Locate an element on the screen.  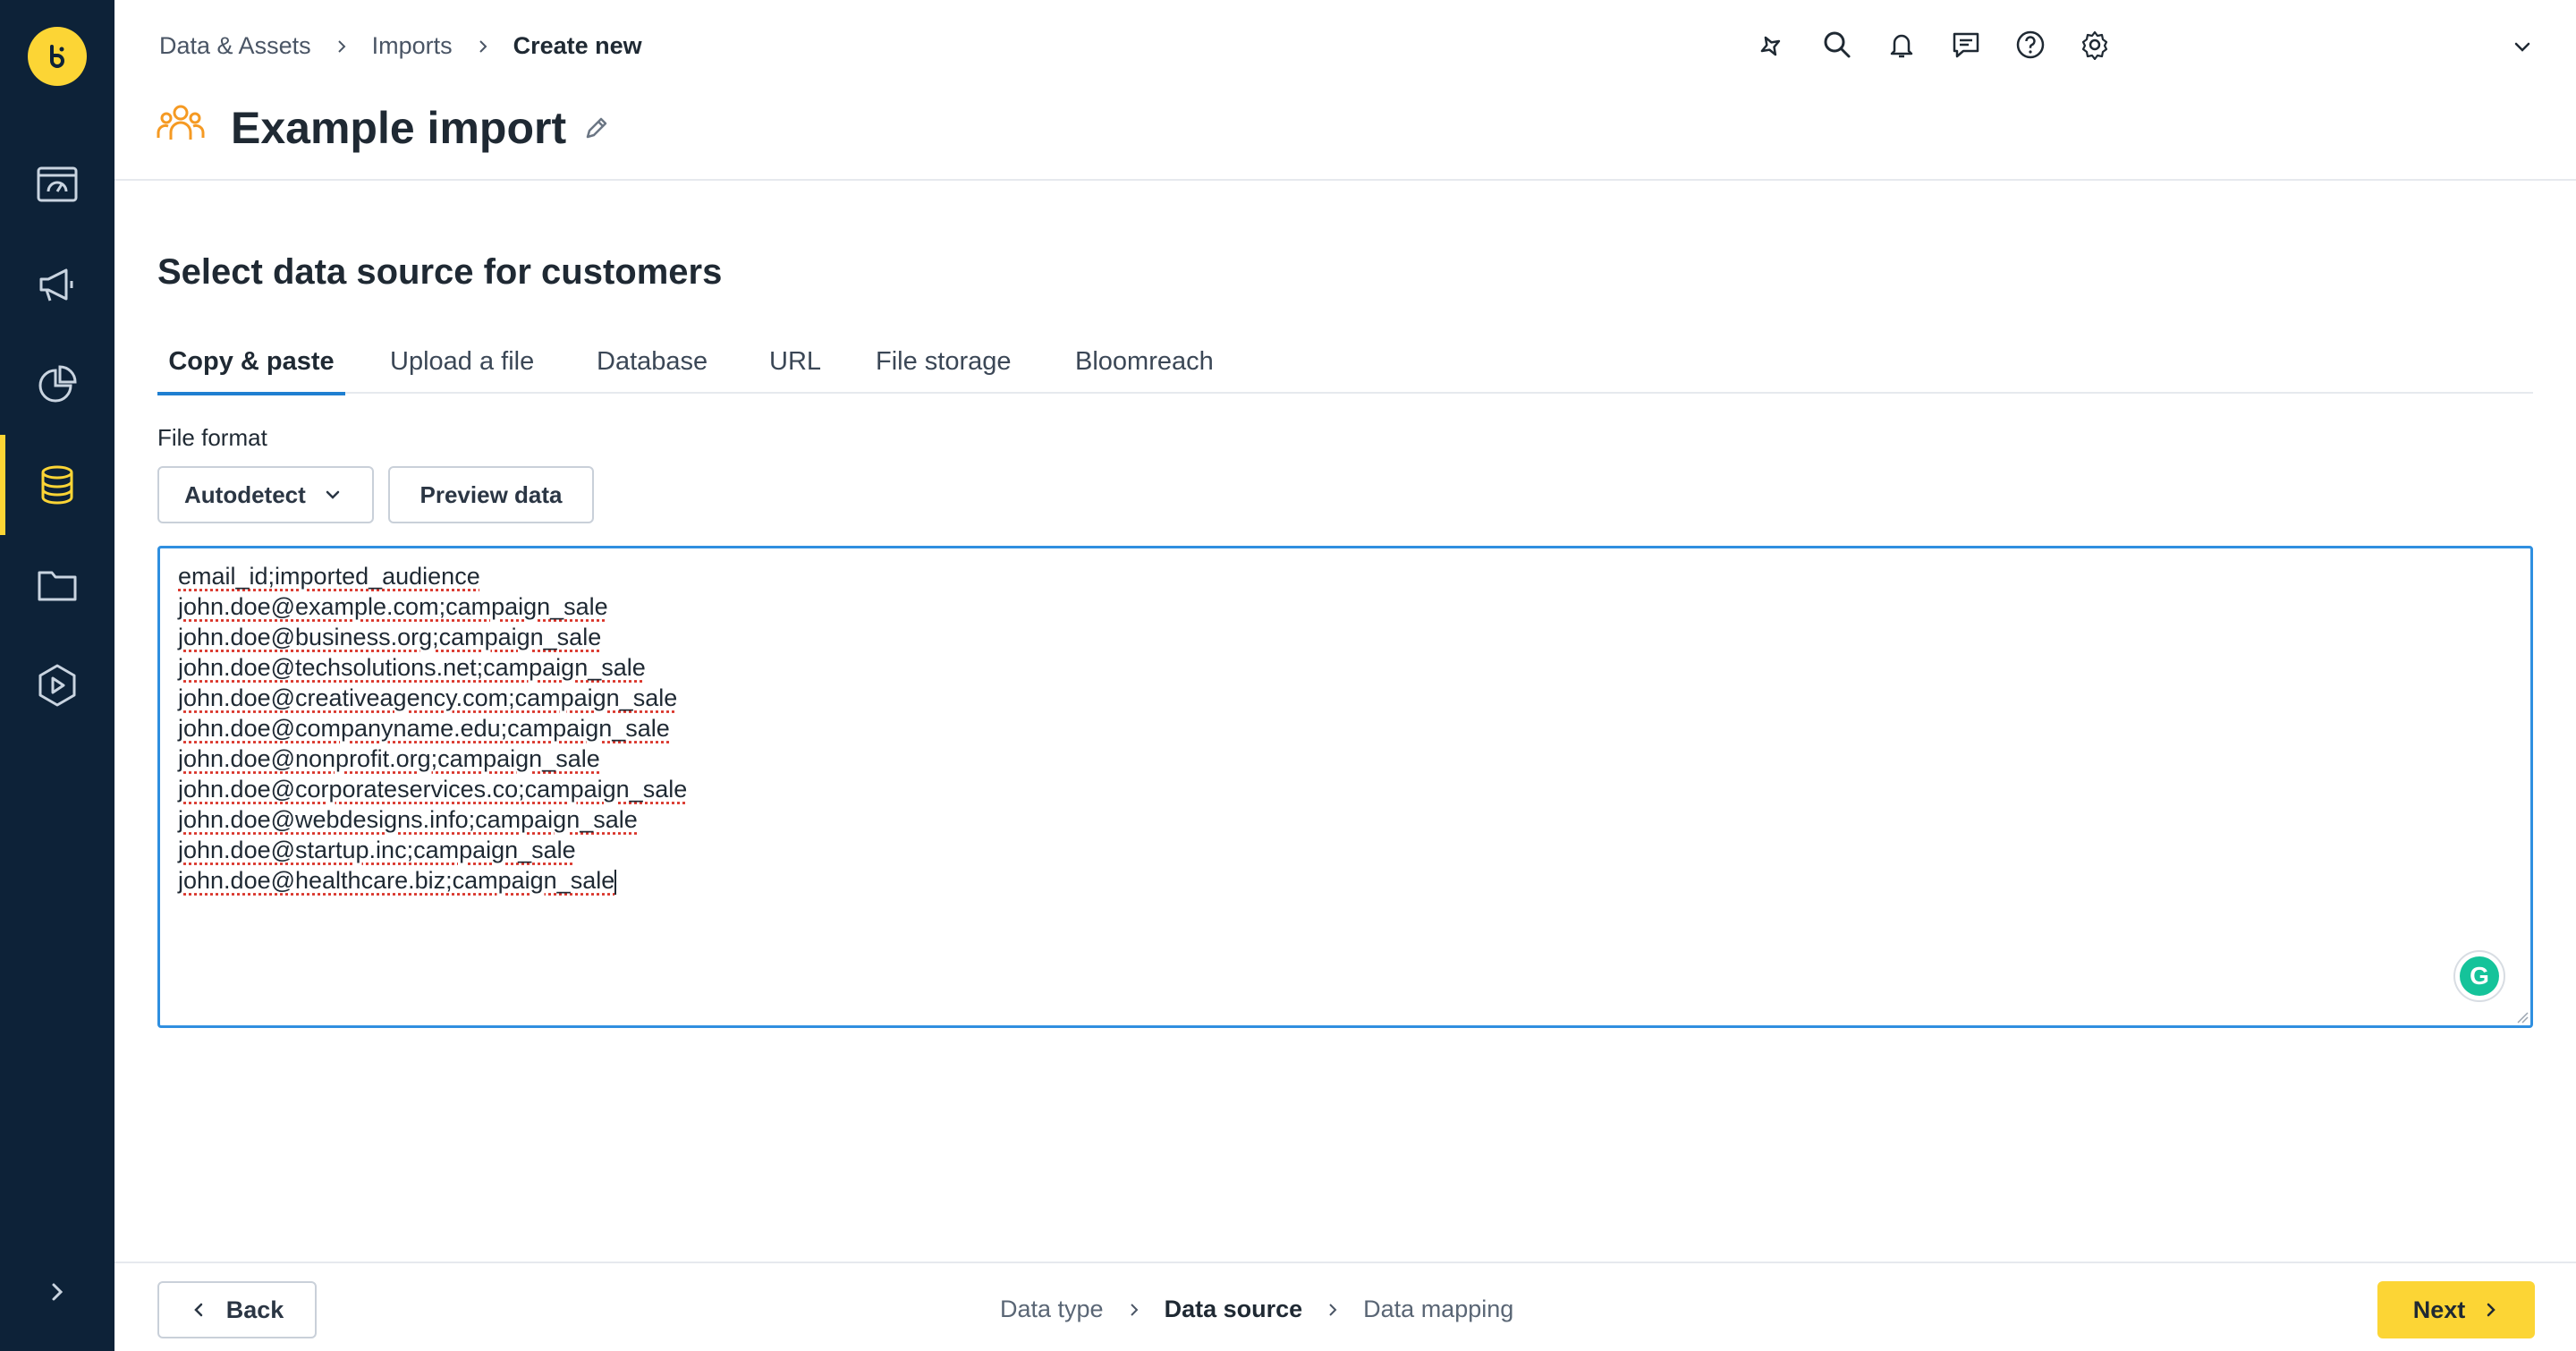
megaphone-icon is located at coordinates (56, 285).